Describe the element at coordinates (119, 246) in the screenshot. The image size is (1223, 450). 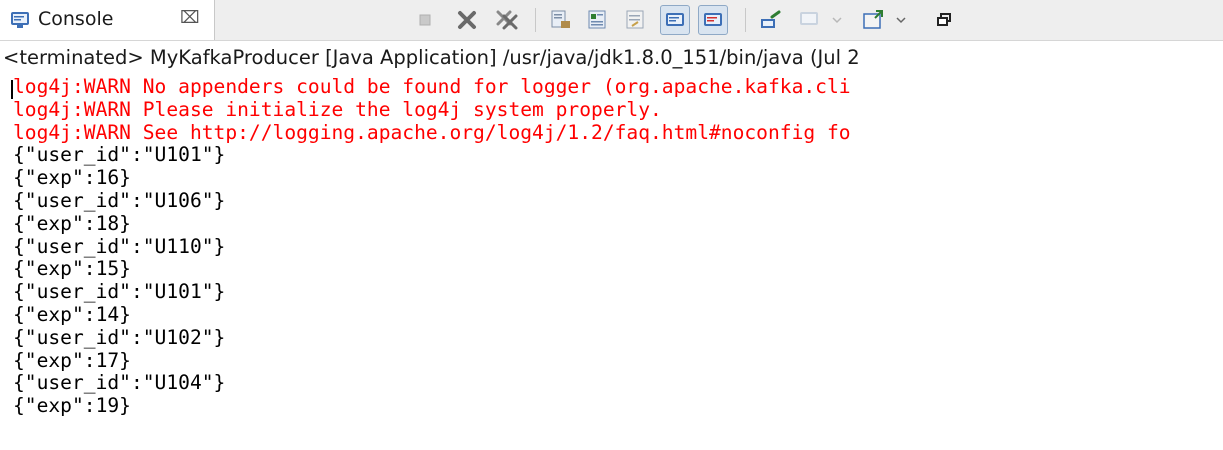
I see `console-line: {"user_id":"U110"}` at that location.